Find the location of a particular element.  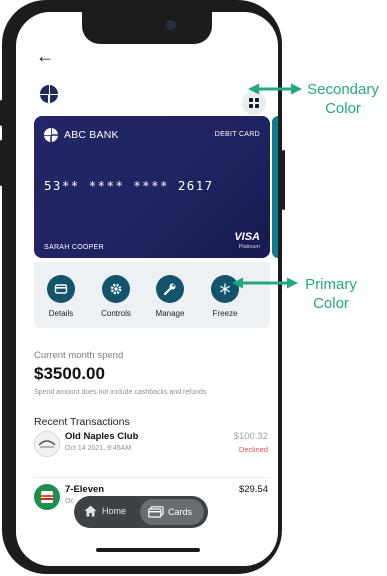

back-button: ← is located at coordinates (45, 56).